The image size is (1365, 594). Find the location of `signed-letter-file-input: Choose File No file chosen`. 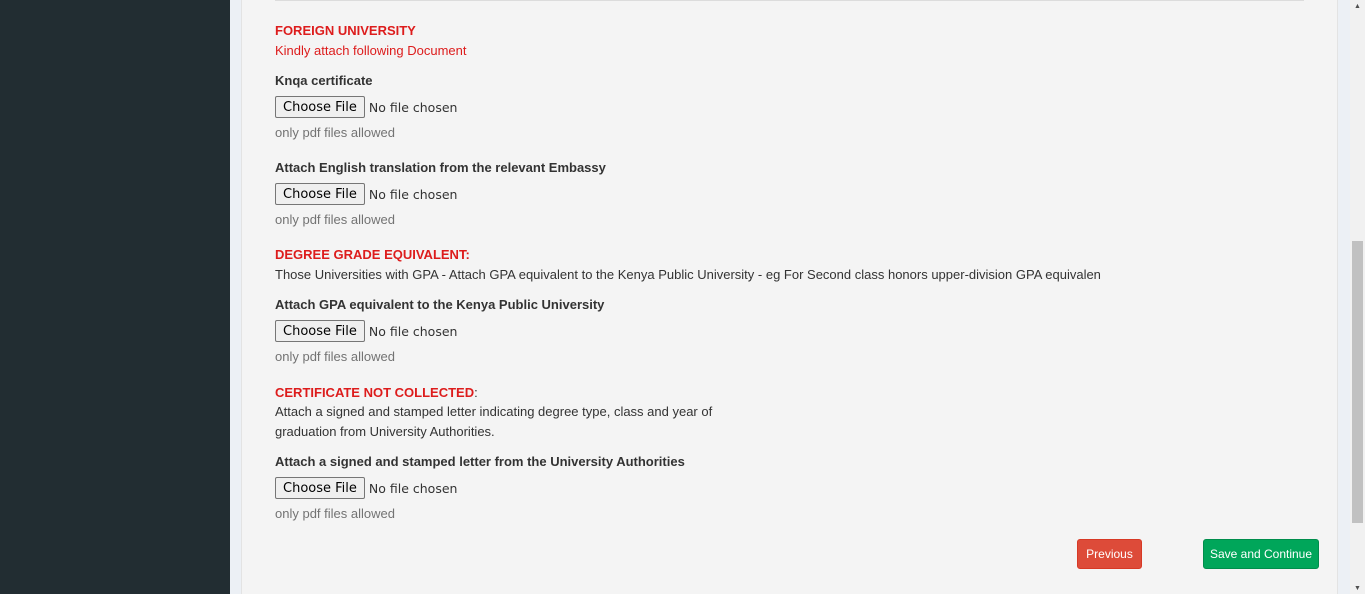

signed-letter-file-input: Choose File No file chosen is located at coordinates (366, 488).